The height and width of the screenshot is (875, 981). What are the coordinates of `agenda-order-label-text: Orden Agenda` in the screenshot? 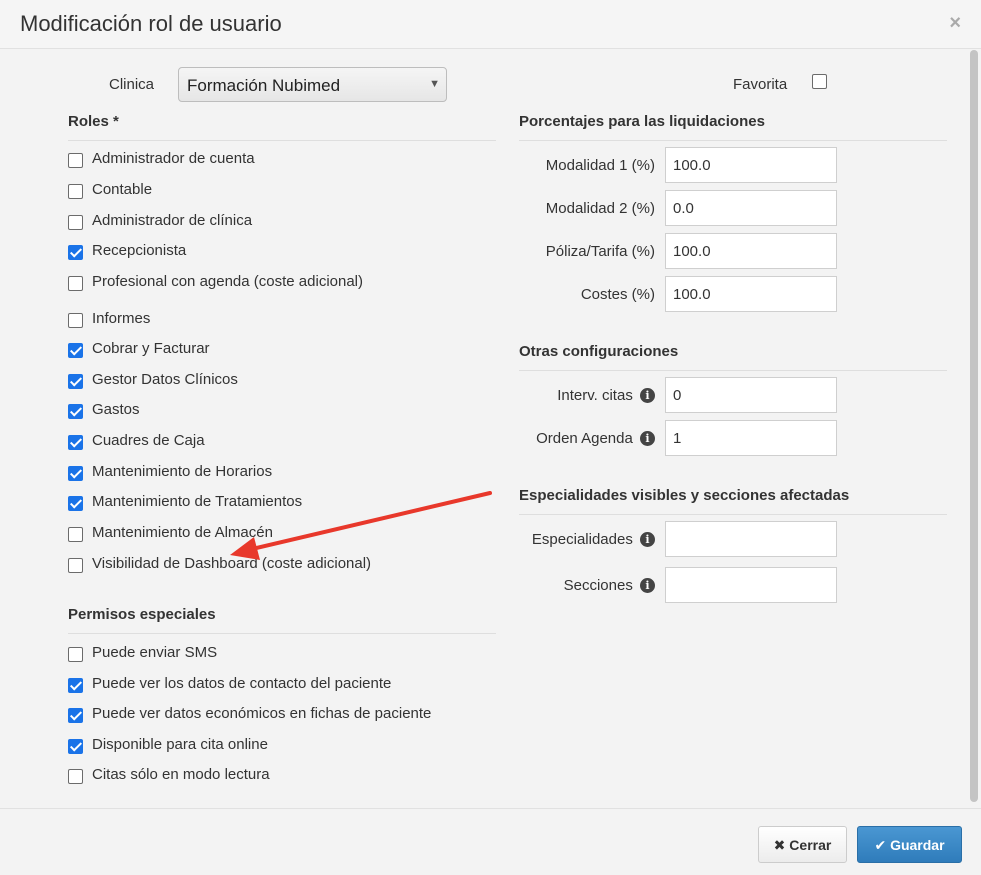 It's located at (584, 438).